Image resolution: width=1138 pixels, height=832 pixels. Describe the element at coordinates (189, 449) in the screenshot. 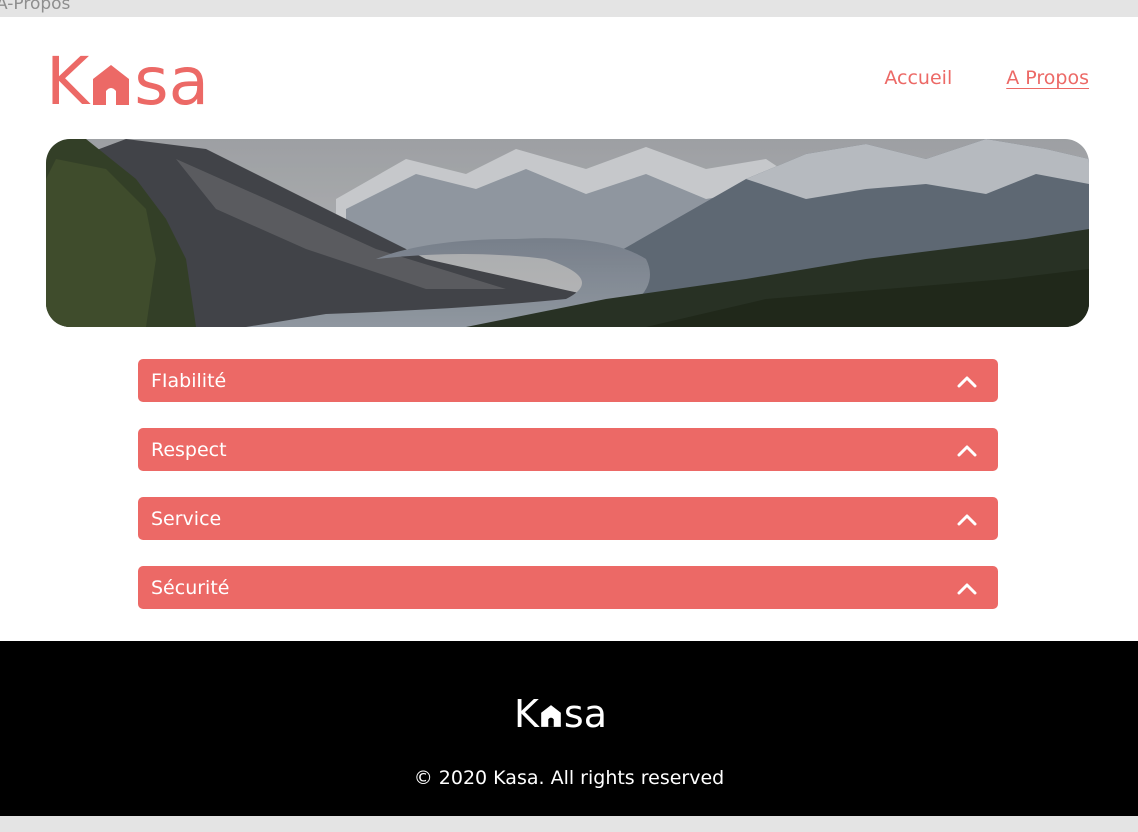

I see `accordion-title: Respect` at that location.